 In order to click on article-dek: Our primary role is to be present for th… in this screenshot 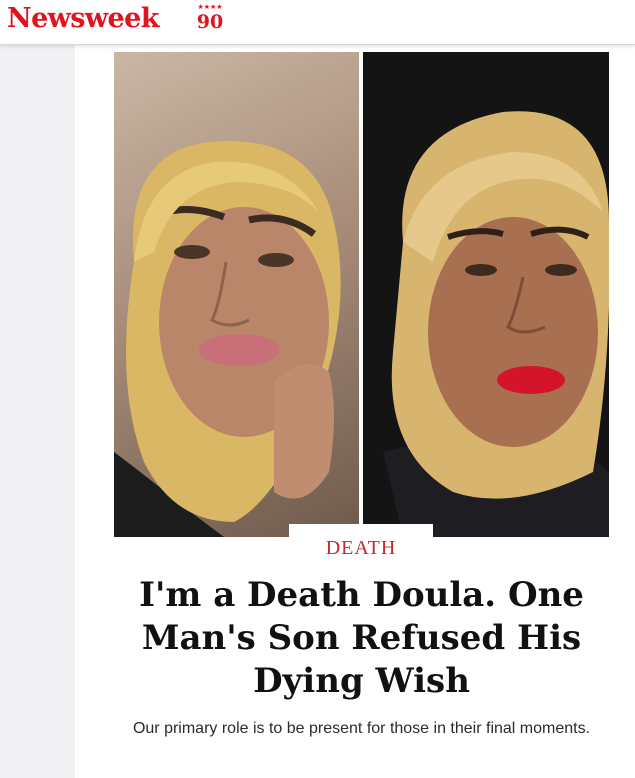, I will do `click(361, 728)`.